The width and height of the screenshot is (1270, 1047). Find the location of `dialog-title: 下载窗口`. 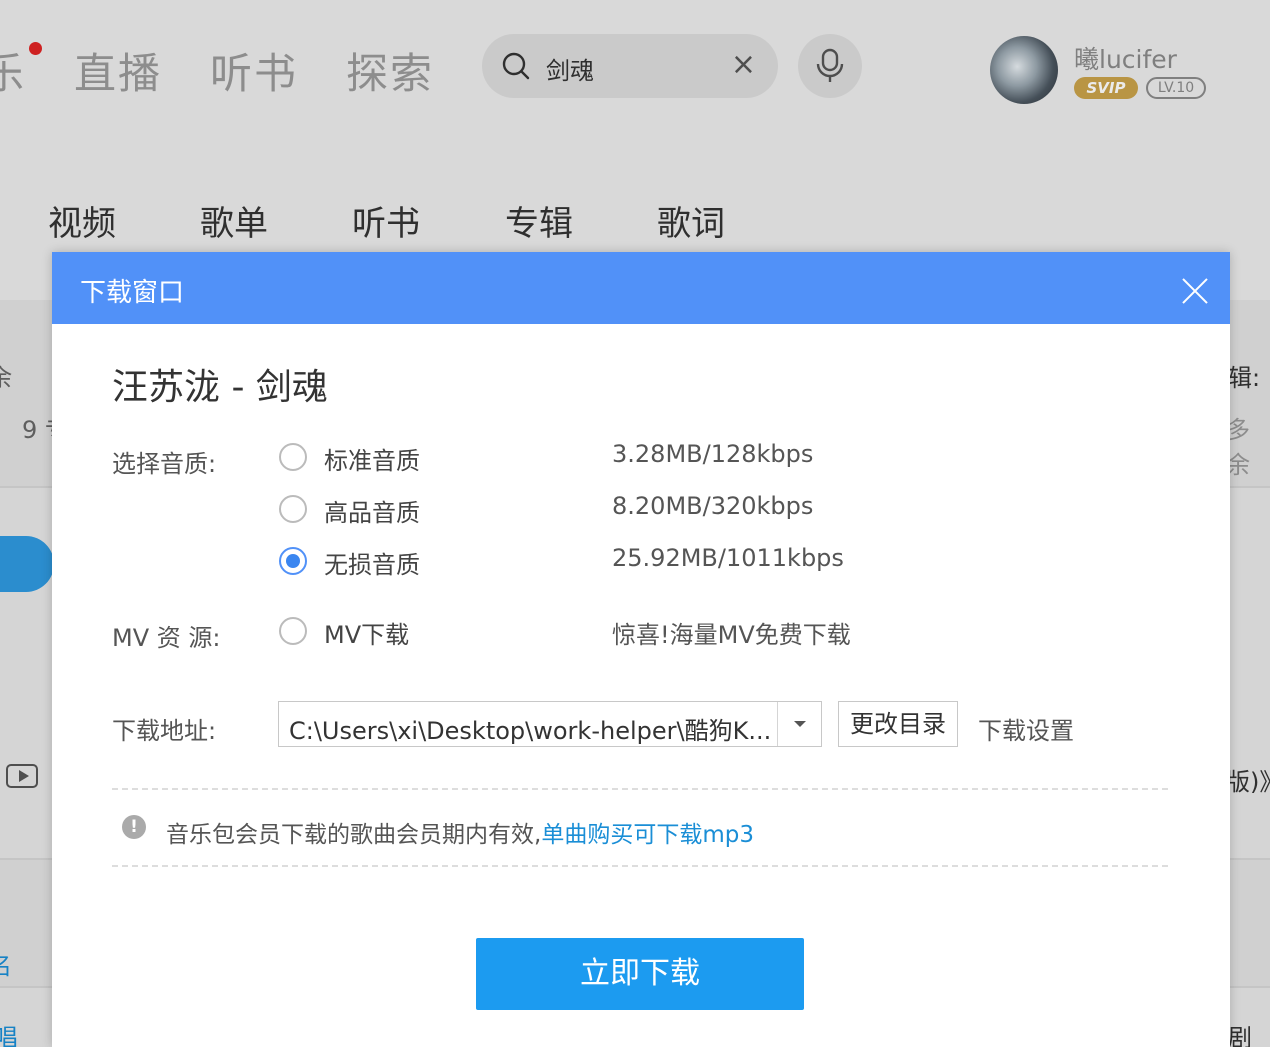

dialog-title: 下载窗口 is located at coordinates (132, 293).